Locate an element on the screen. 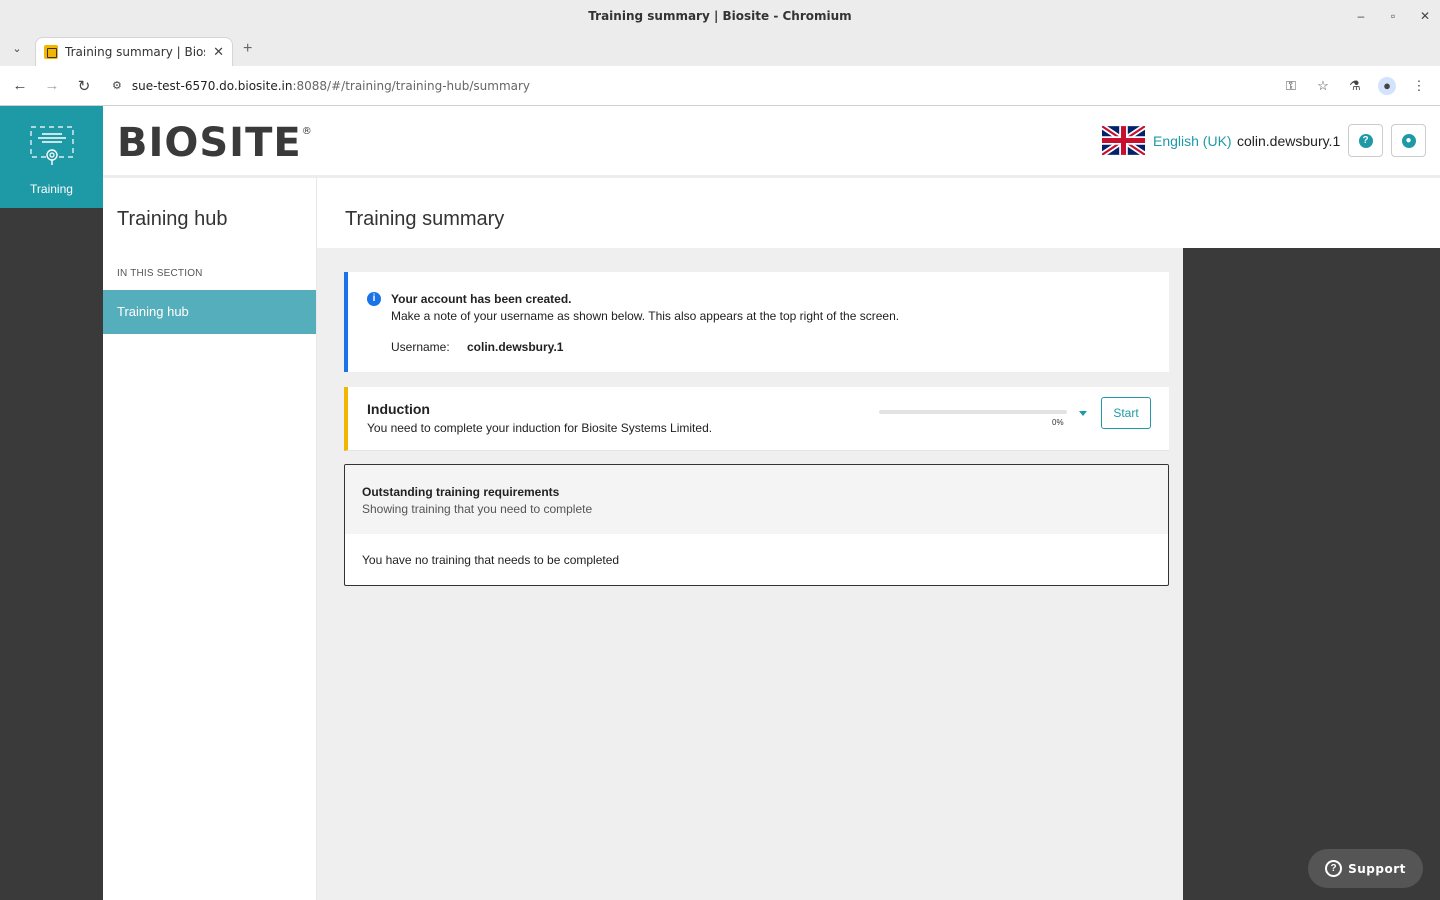  biosite-logo: BIOSITE® is located at coordinates (215, 143).